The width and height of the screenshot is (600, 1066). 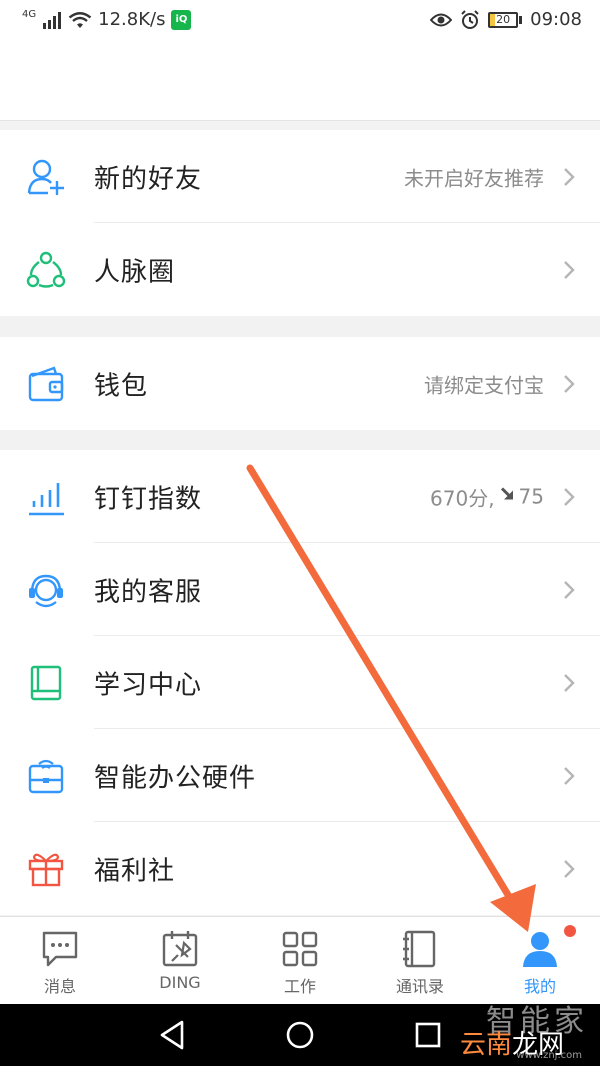 What do you see at coordinates (300, 176) in the screenshot?
I see `menu-item-new-friends: 新的好友 未开启好友推荐` at bounding box center [300, 176].